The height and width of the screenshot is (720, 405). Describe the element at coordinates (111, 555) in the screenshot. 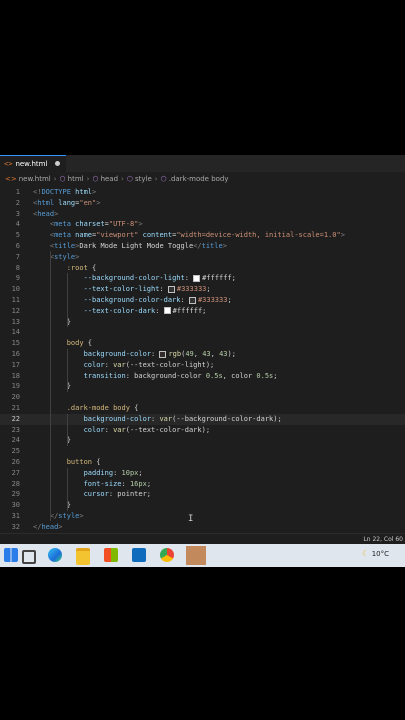

I see `store-icon` at that location.